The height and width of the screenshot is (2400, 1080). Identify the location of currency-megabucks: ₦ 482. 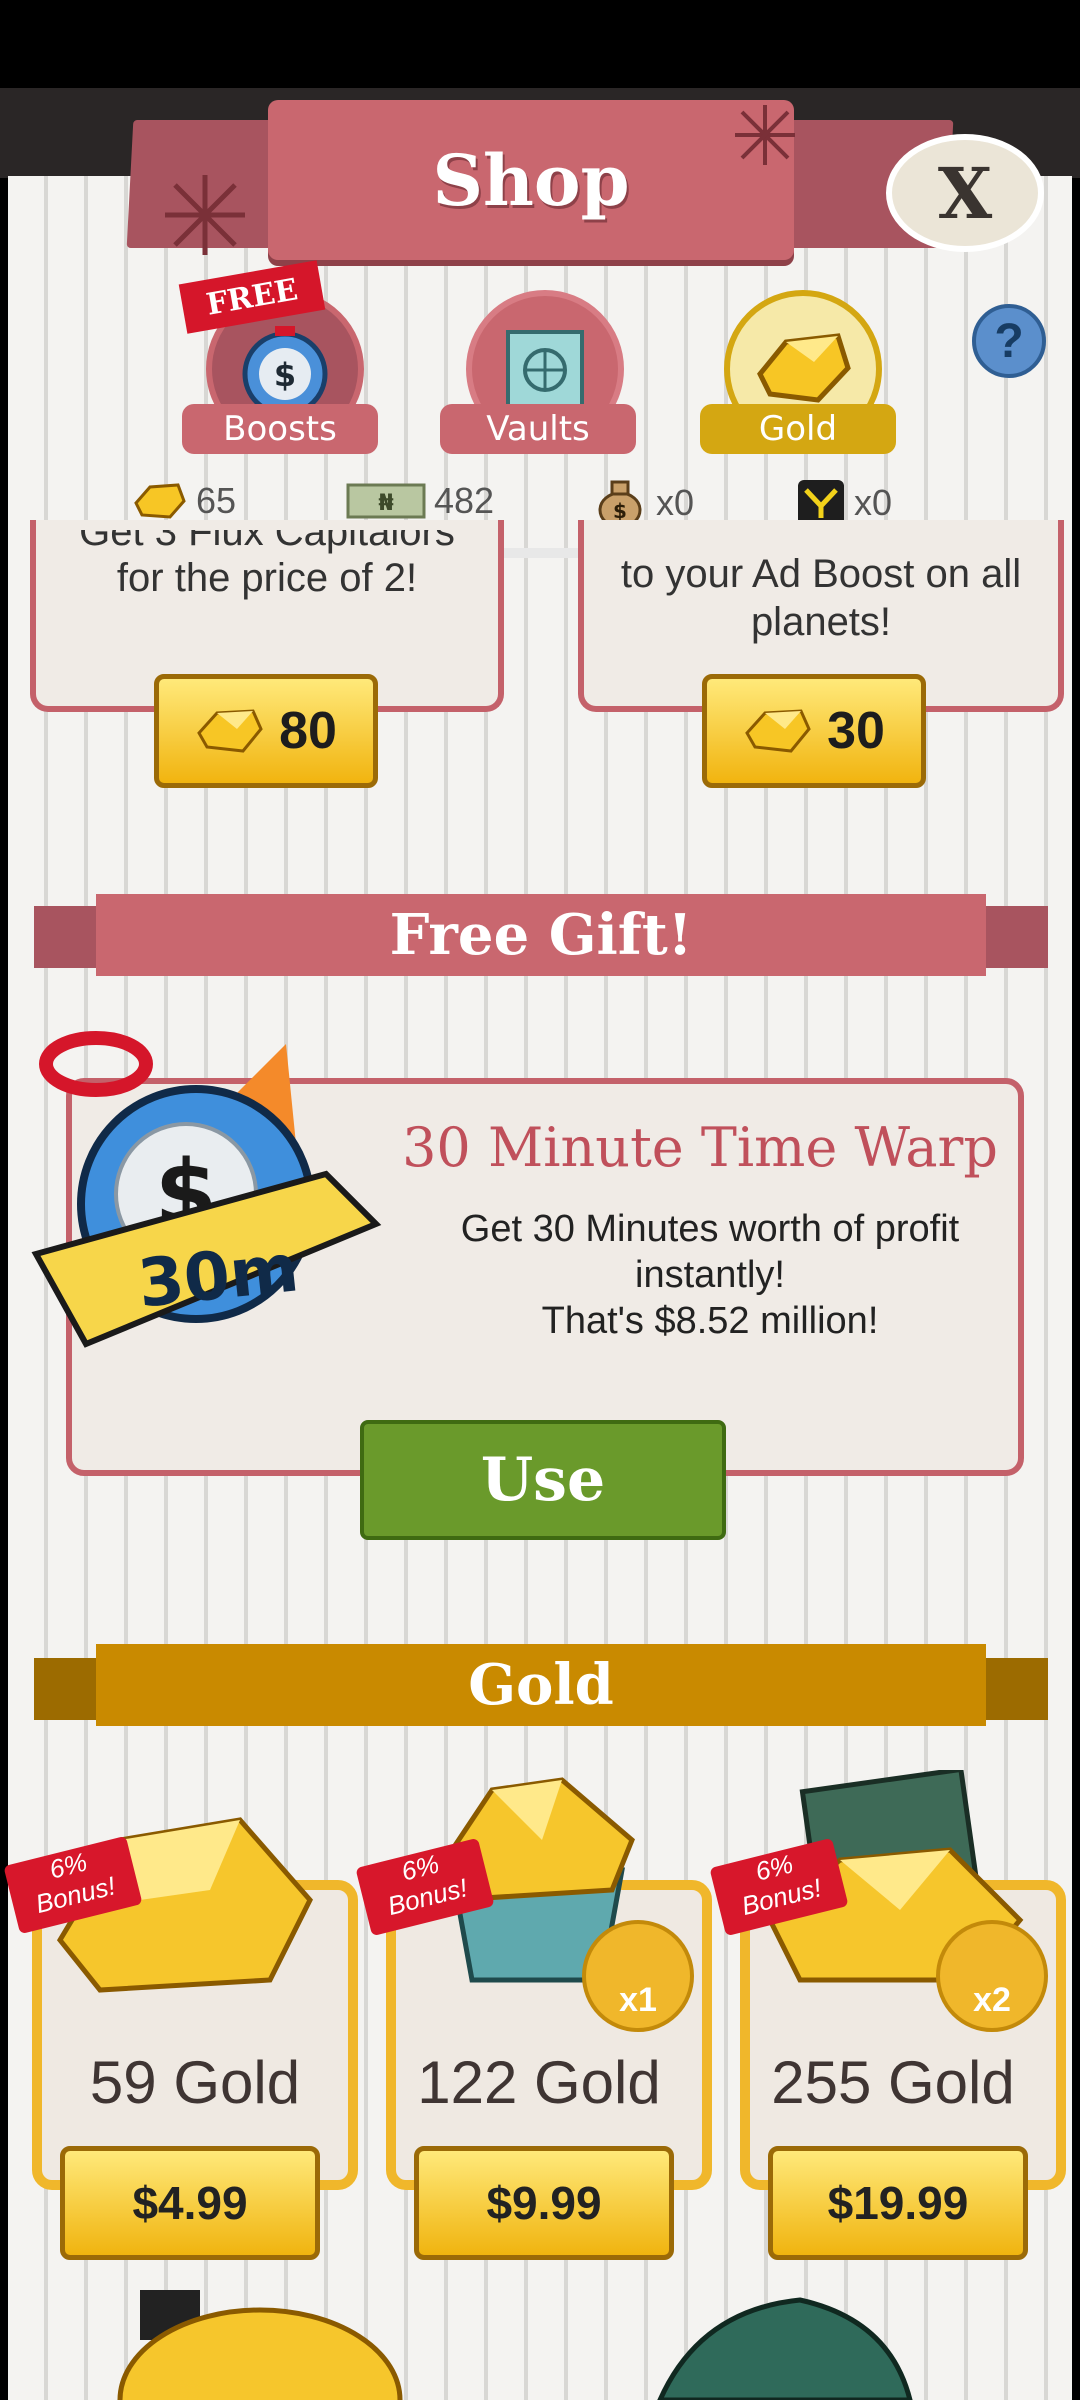
(420, 501).